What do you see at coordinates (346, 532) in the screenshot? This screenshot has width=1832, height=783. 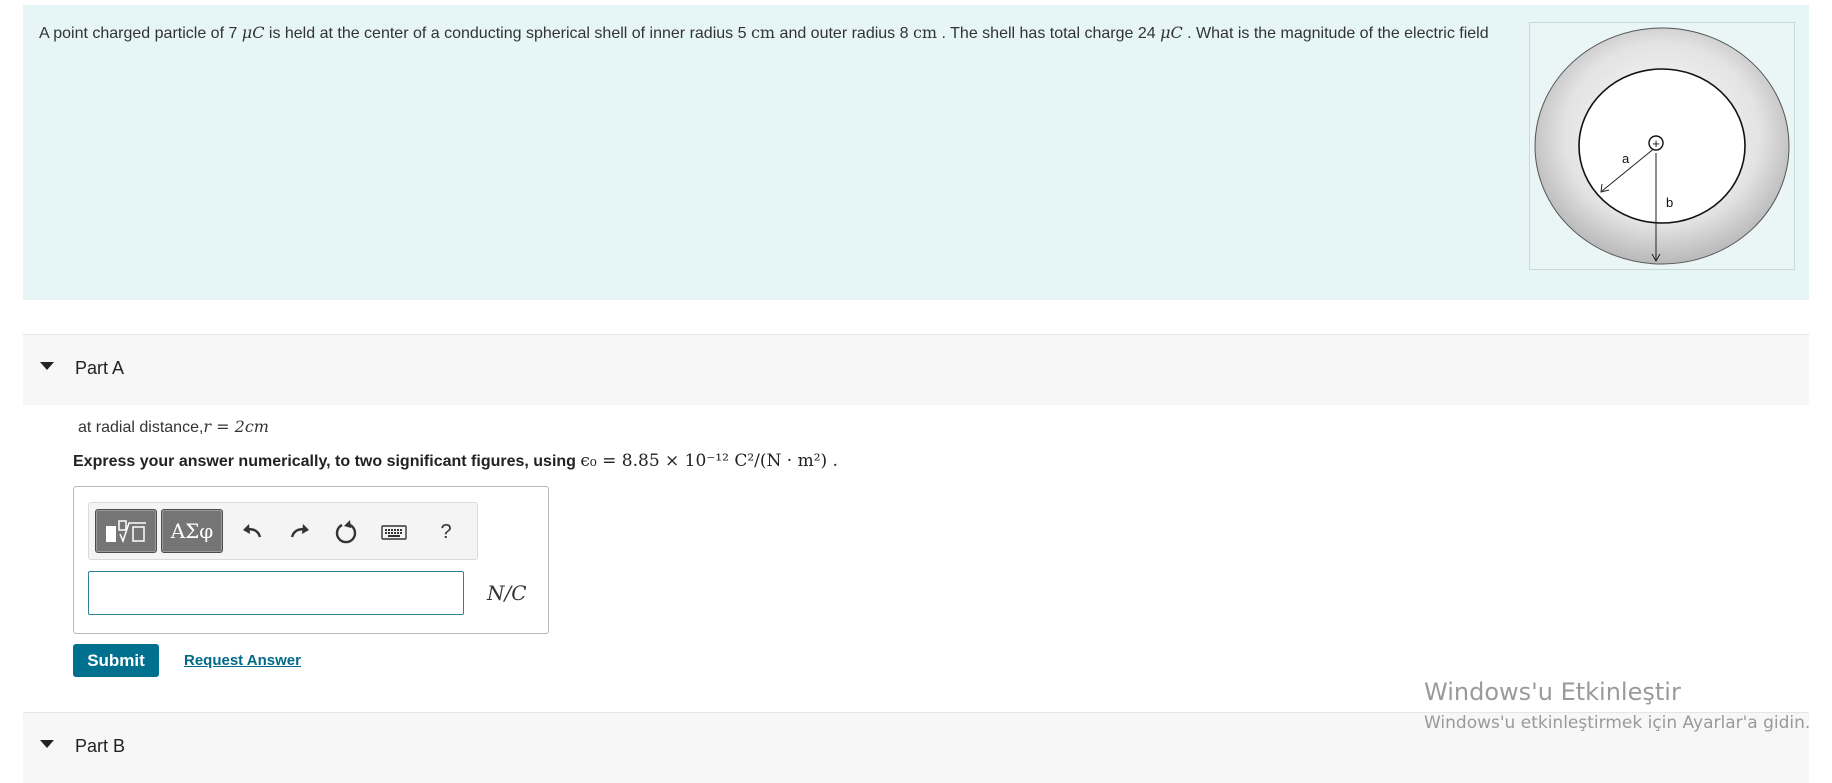 I see `reset-icon` at bounding box center [346, 532].